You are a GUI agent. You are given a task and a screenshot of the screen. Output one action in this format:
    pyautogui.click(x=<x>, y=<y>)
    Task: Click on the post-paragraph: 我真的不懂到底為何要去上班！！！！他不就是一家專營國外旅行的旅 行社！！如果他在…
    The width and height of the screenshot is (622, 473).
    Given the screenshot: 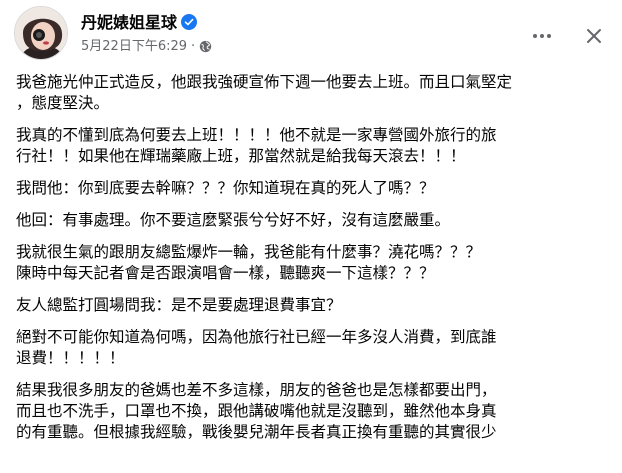 What is the action you would take?
    pyautogui.click(x=314, y=146)
    